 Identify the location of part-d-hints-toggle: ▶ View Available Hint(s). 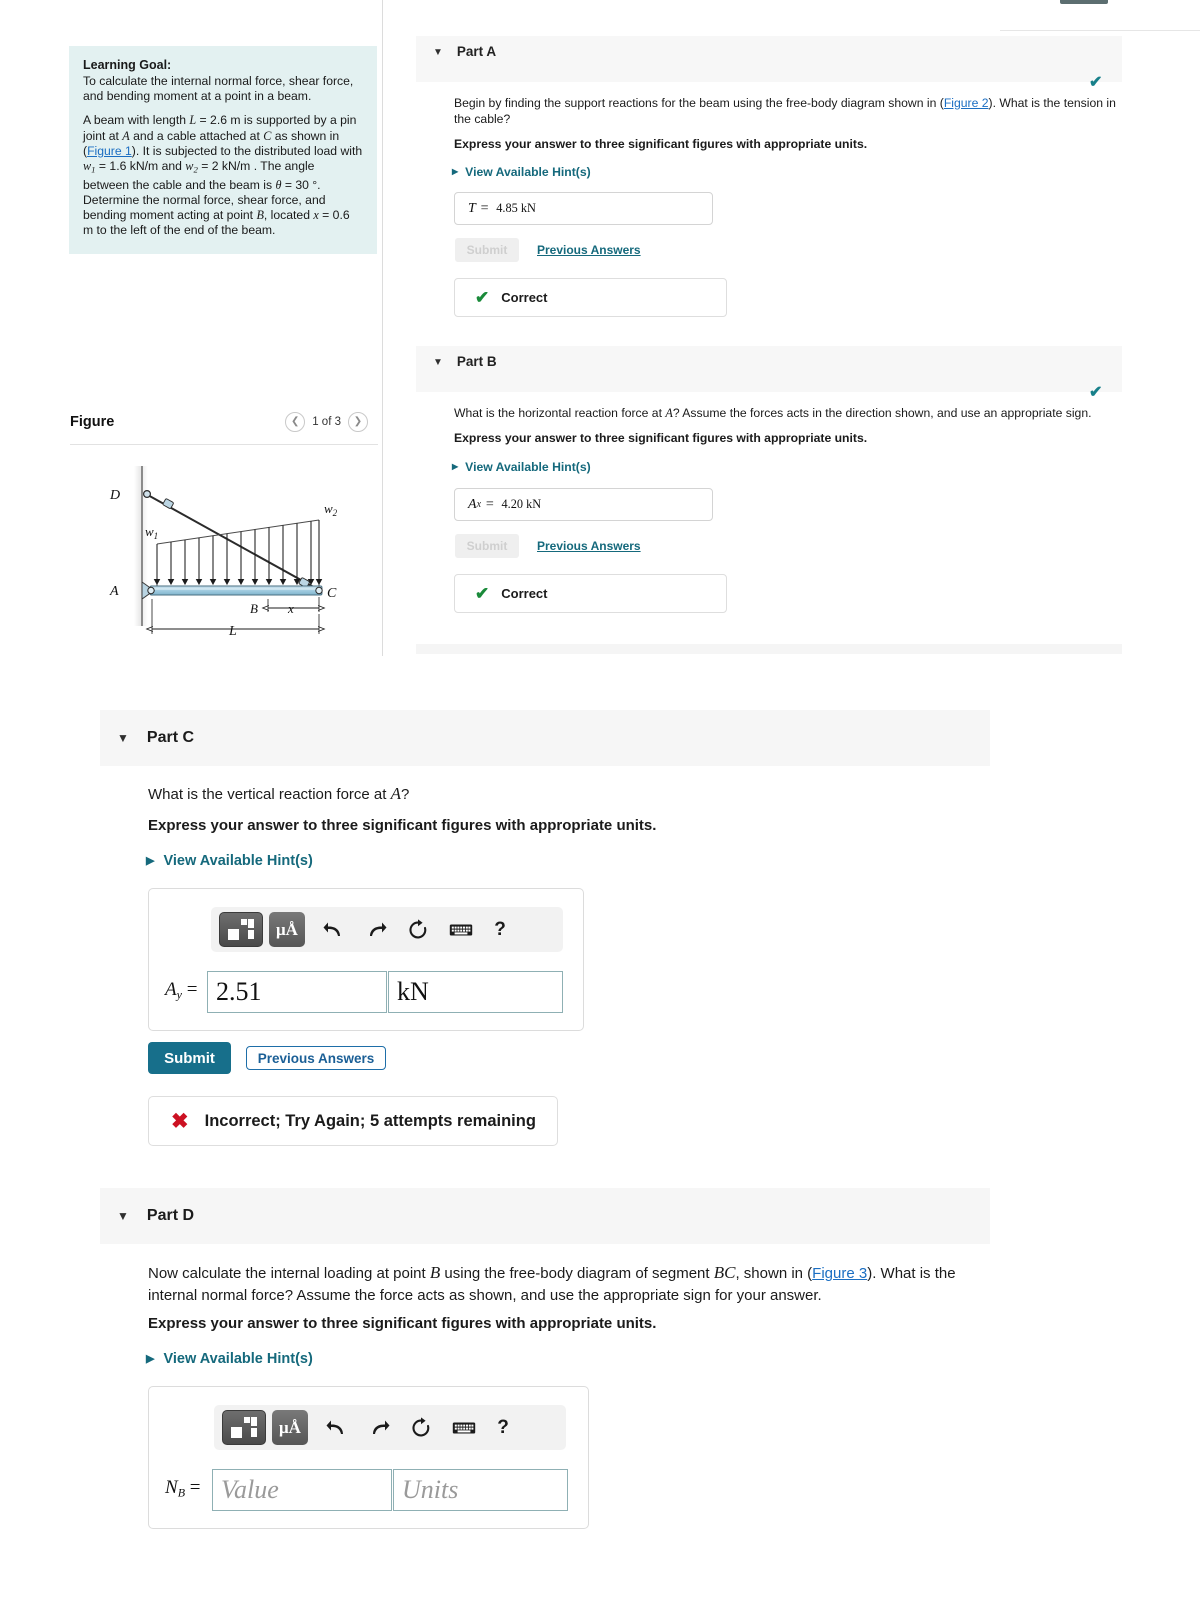
(229, 1359).